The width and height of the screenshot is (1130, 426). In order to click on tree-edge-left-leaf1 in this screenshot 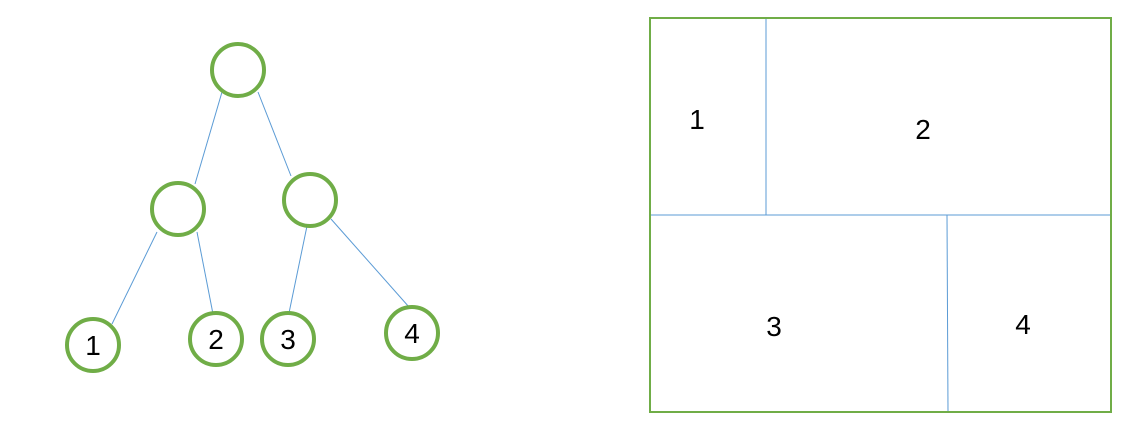, I will do `click(134, 278)`.